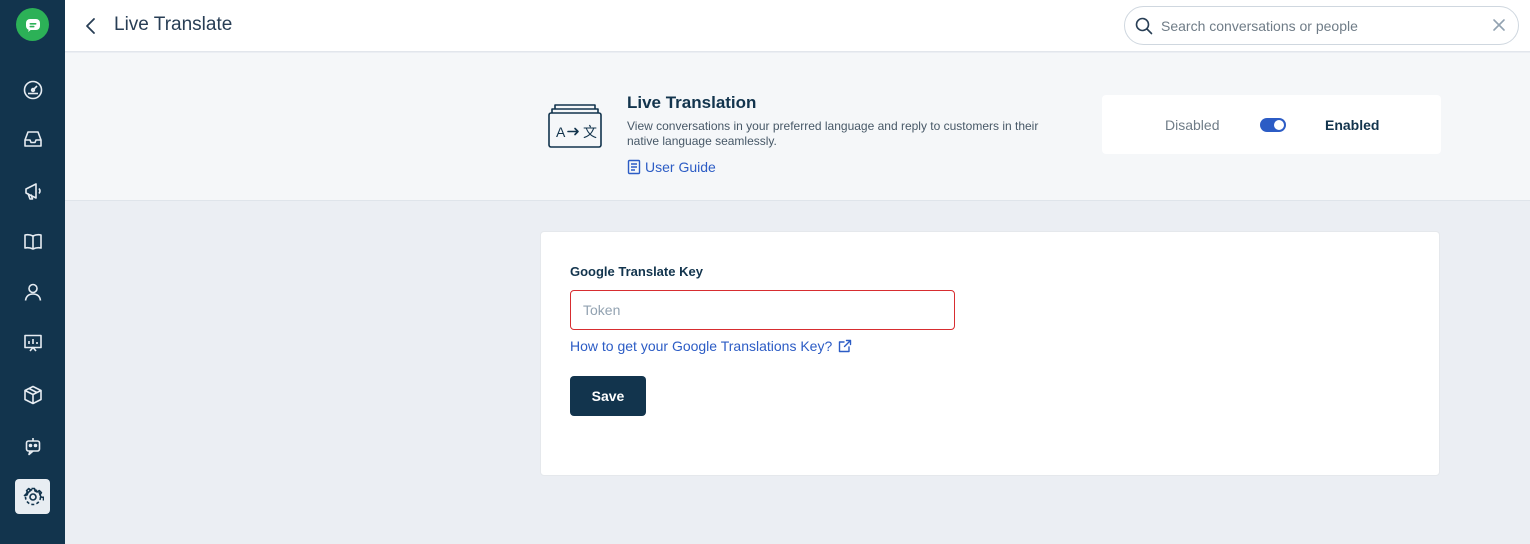  I want to click on sidebar-item-dashboard, so click(32, 89).